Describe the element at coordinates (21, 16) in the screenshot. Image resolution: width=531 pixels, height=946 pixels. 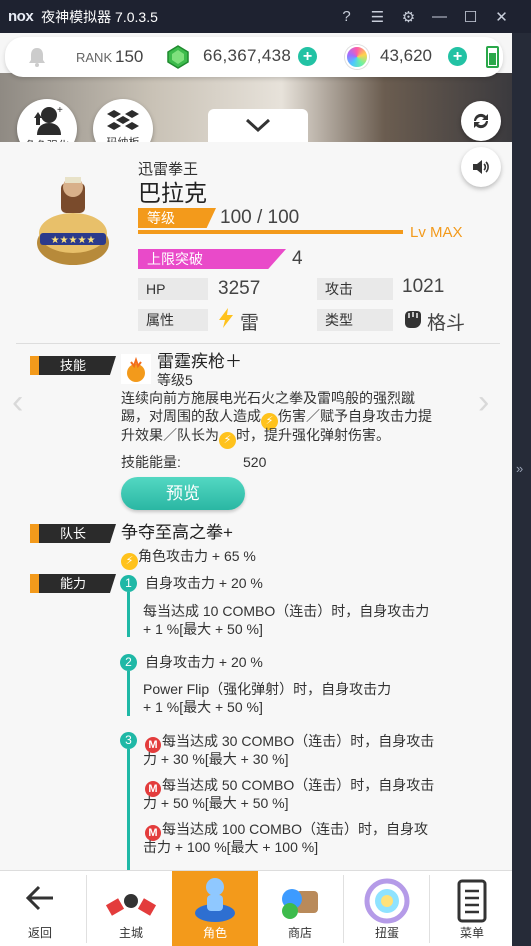
I see `nox-logo: nox` at that location.